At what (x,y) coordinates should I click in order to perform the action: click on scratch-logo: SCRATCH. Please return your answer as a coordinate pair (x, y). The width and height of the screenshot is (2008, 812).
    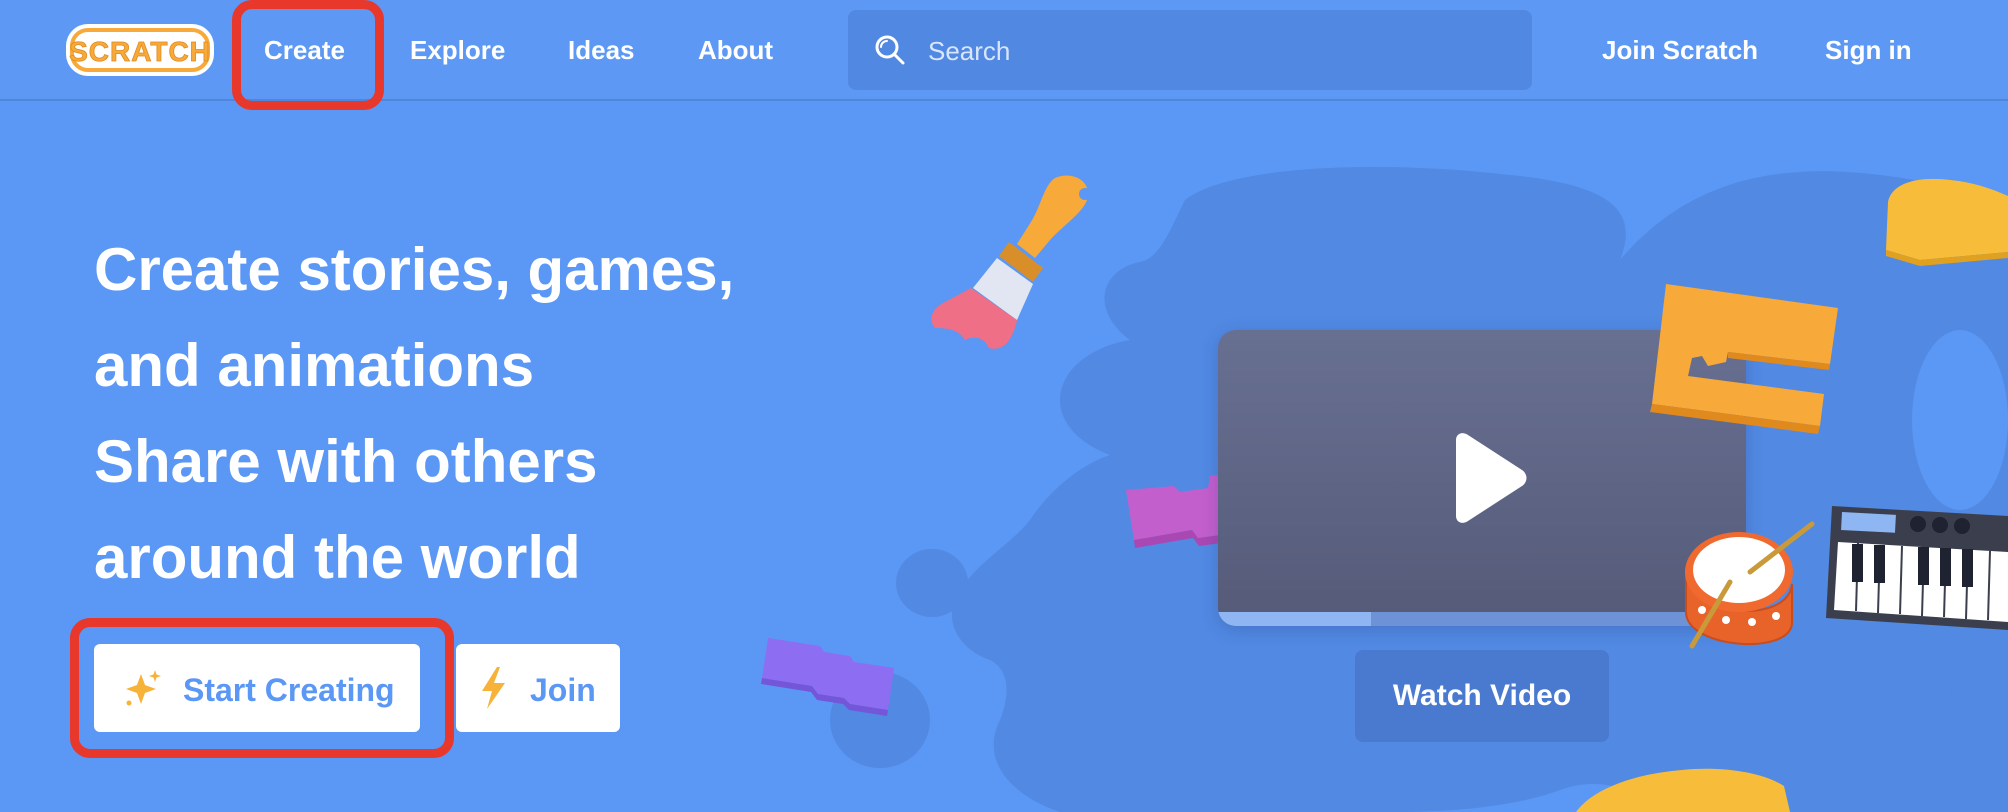
    Looking at the image, I should click on (140, 50).